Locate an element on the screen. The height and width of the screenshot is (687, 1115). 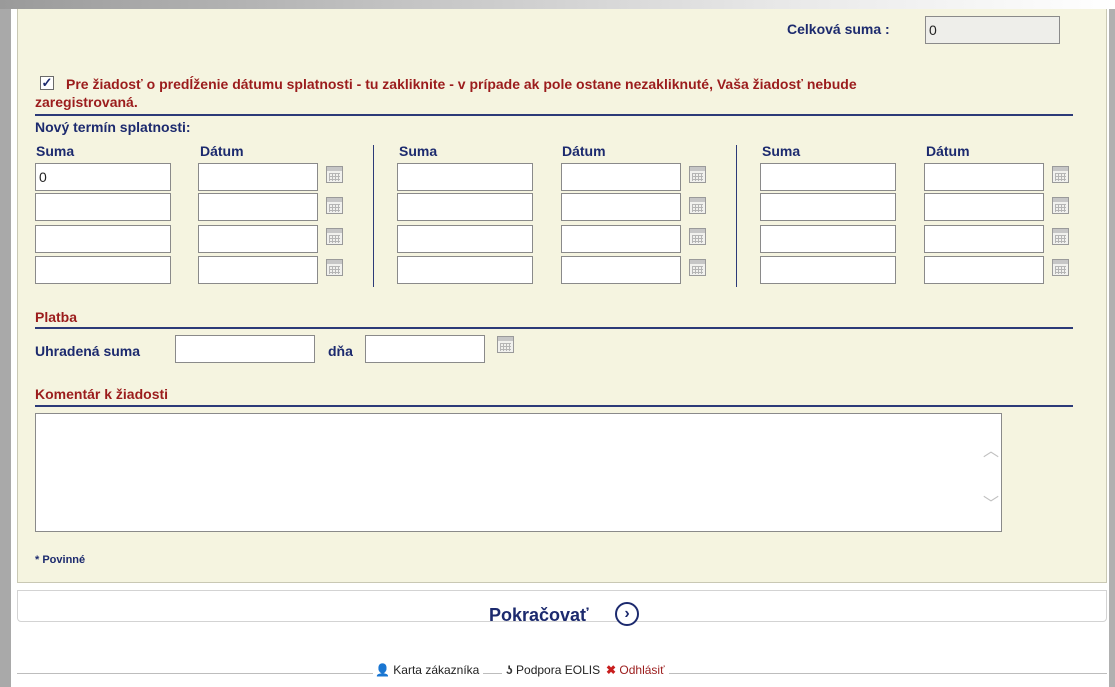
logout-icon: ✖ is located at coordinates (611, 670).